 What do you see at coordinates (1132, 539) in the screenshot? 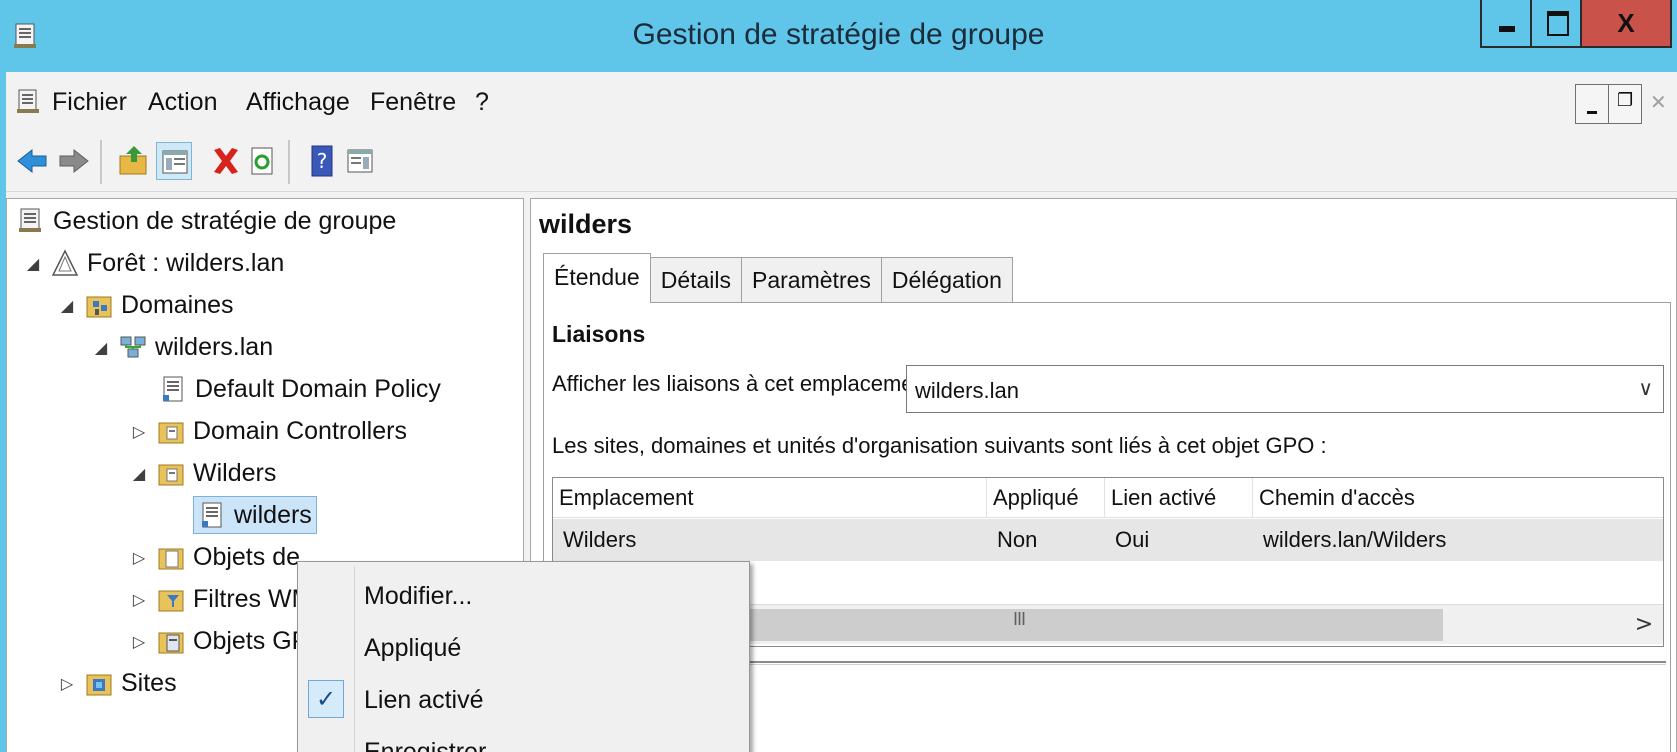
I see `cell-link-enabled: Oui` at bounding box center [1132, 539].